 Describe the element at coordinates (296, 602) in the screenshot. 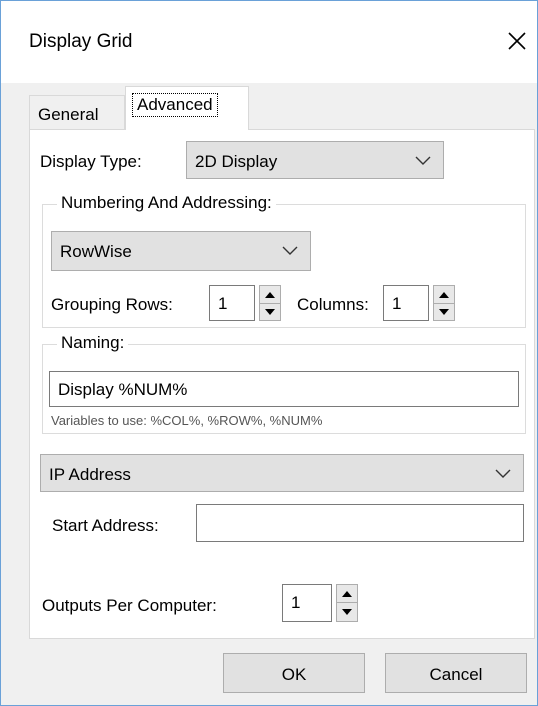

I see `outputs-per-computer-value: 1` at that location.